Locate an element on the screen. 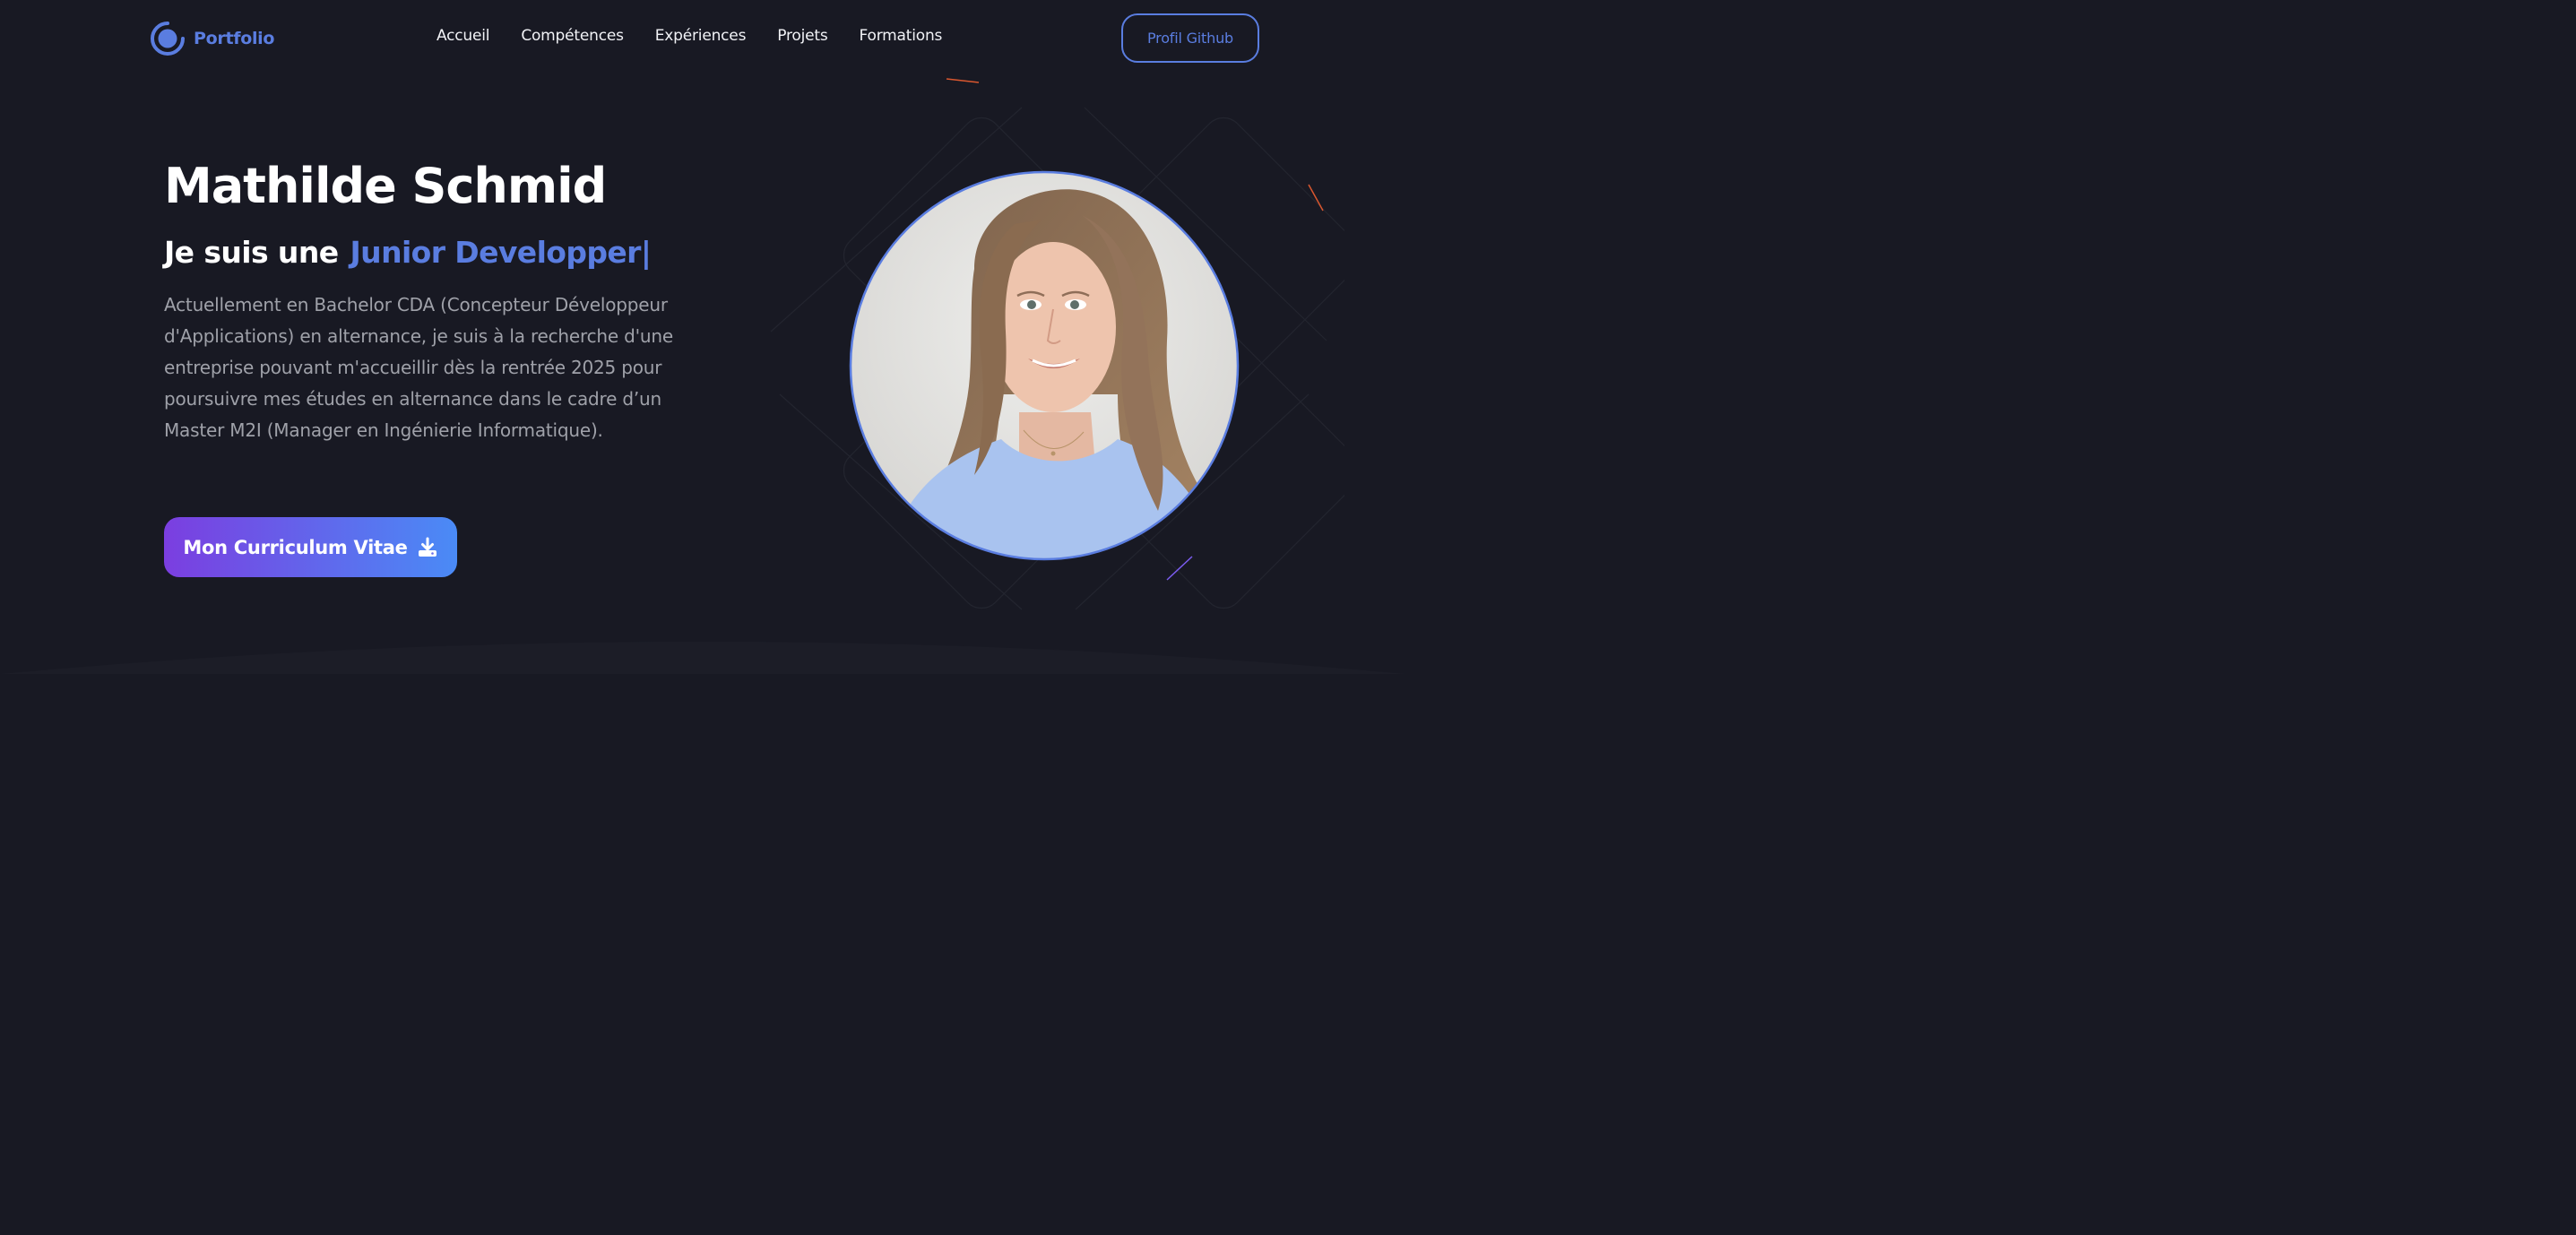 The height and width of the screenshot is (1235, 2576). brand-logo: Portfolio is located at coordinates (212, 39).